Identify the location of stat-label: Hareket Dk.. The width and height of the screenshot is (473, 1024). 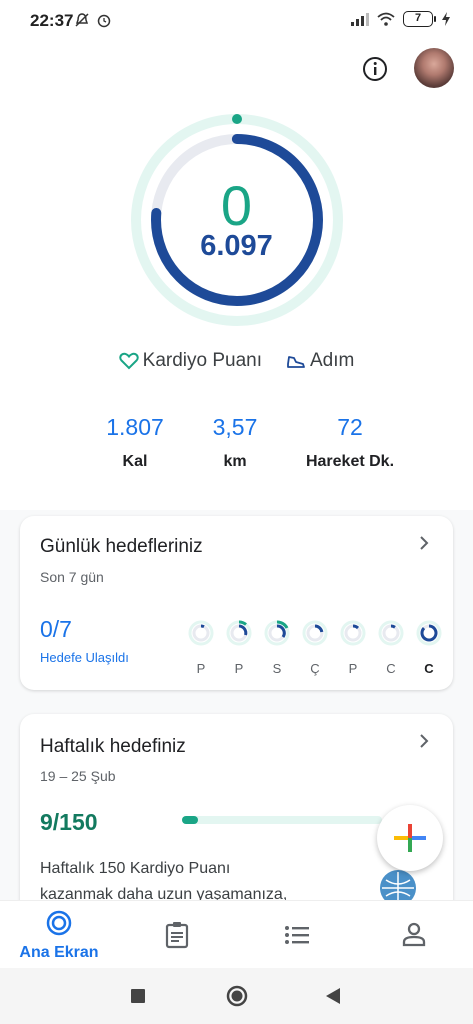
(350, 461).